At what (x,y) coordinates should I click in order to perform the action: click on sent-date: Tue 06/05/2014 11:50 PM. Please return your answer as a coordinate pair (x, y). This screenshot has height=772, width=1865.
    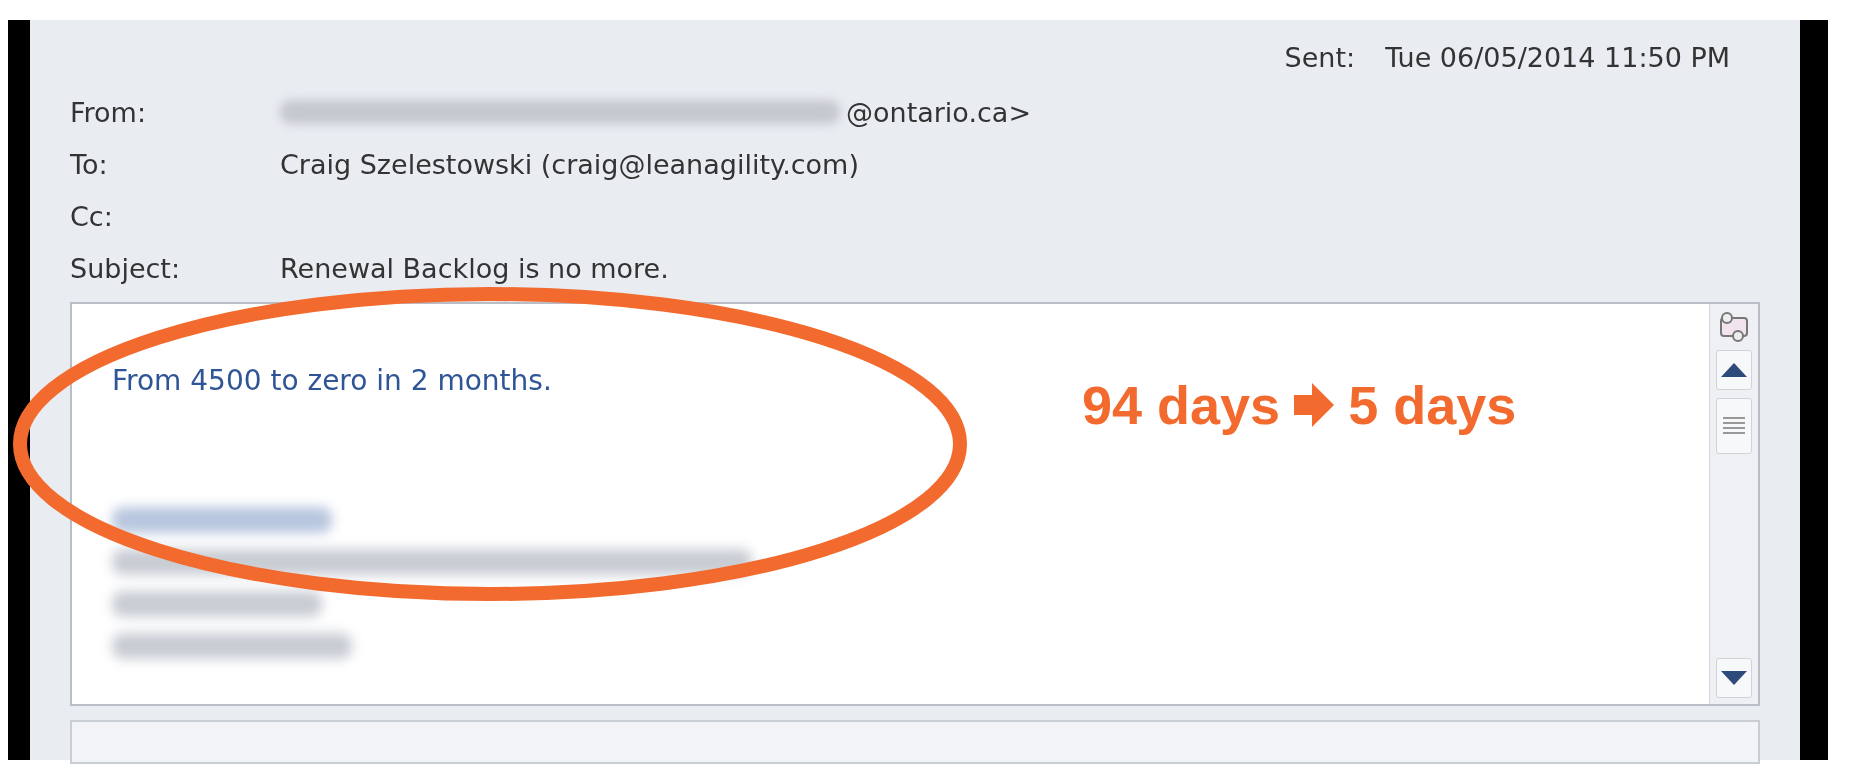
    Looking at the image, I should click on (1557, 58).